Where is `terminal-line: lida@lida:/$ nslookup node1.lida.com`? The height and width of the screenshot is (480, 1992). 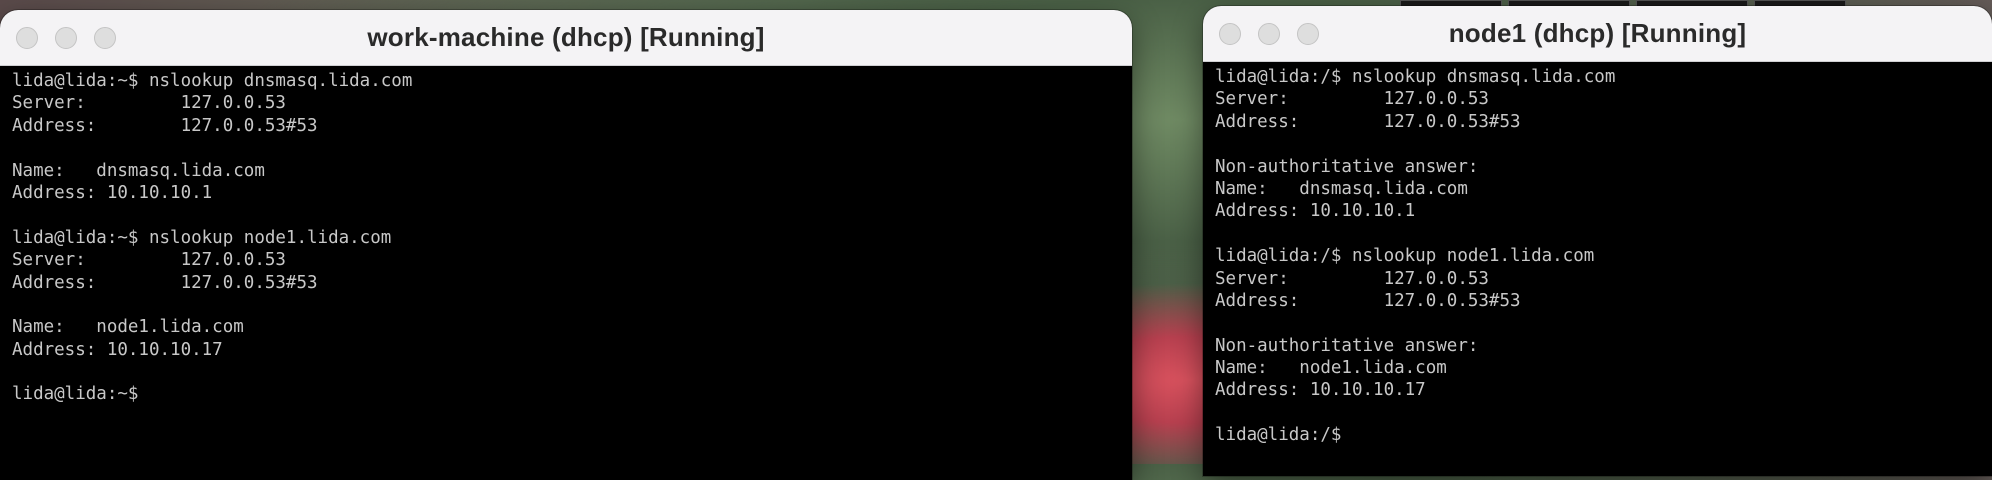 terminal-line: lida@lida:/$ nslookup node1.lida.com is located at coordinates (1405, 256).